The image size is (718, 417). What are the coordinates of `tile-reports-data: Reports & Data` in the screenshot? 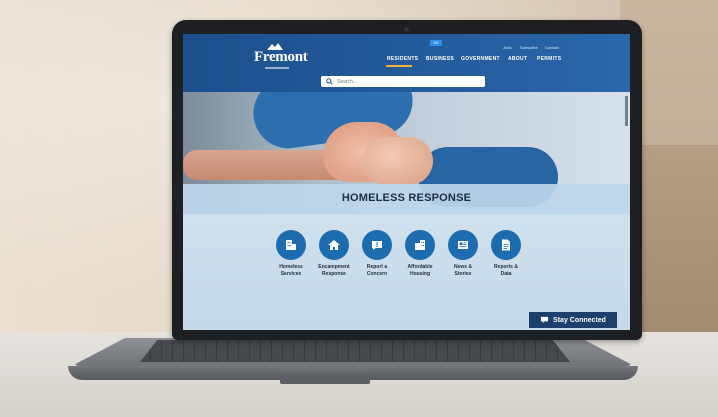 It's located at (506, 253).